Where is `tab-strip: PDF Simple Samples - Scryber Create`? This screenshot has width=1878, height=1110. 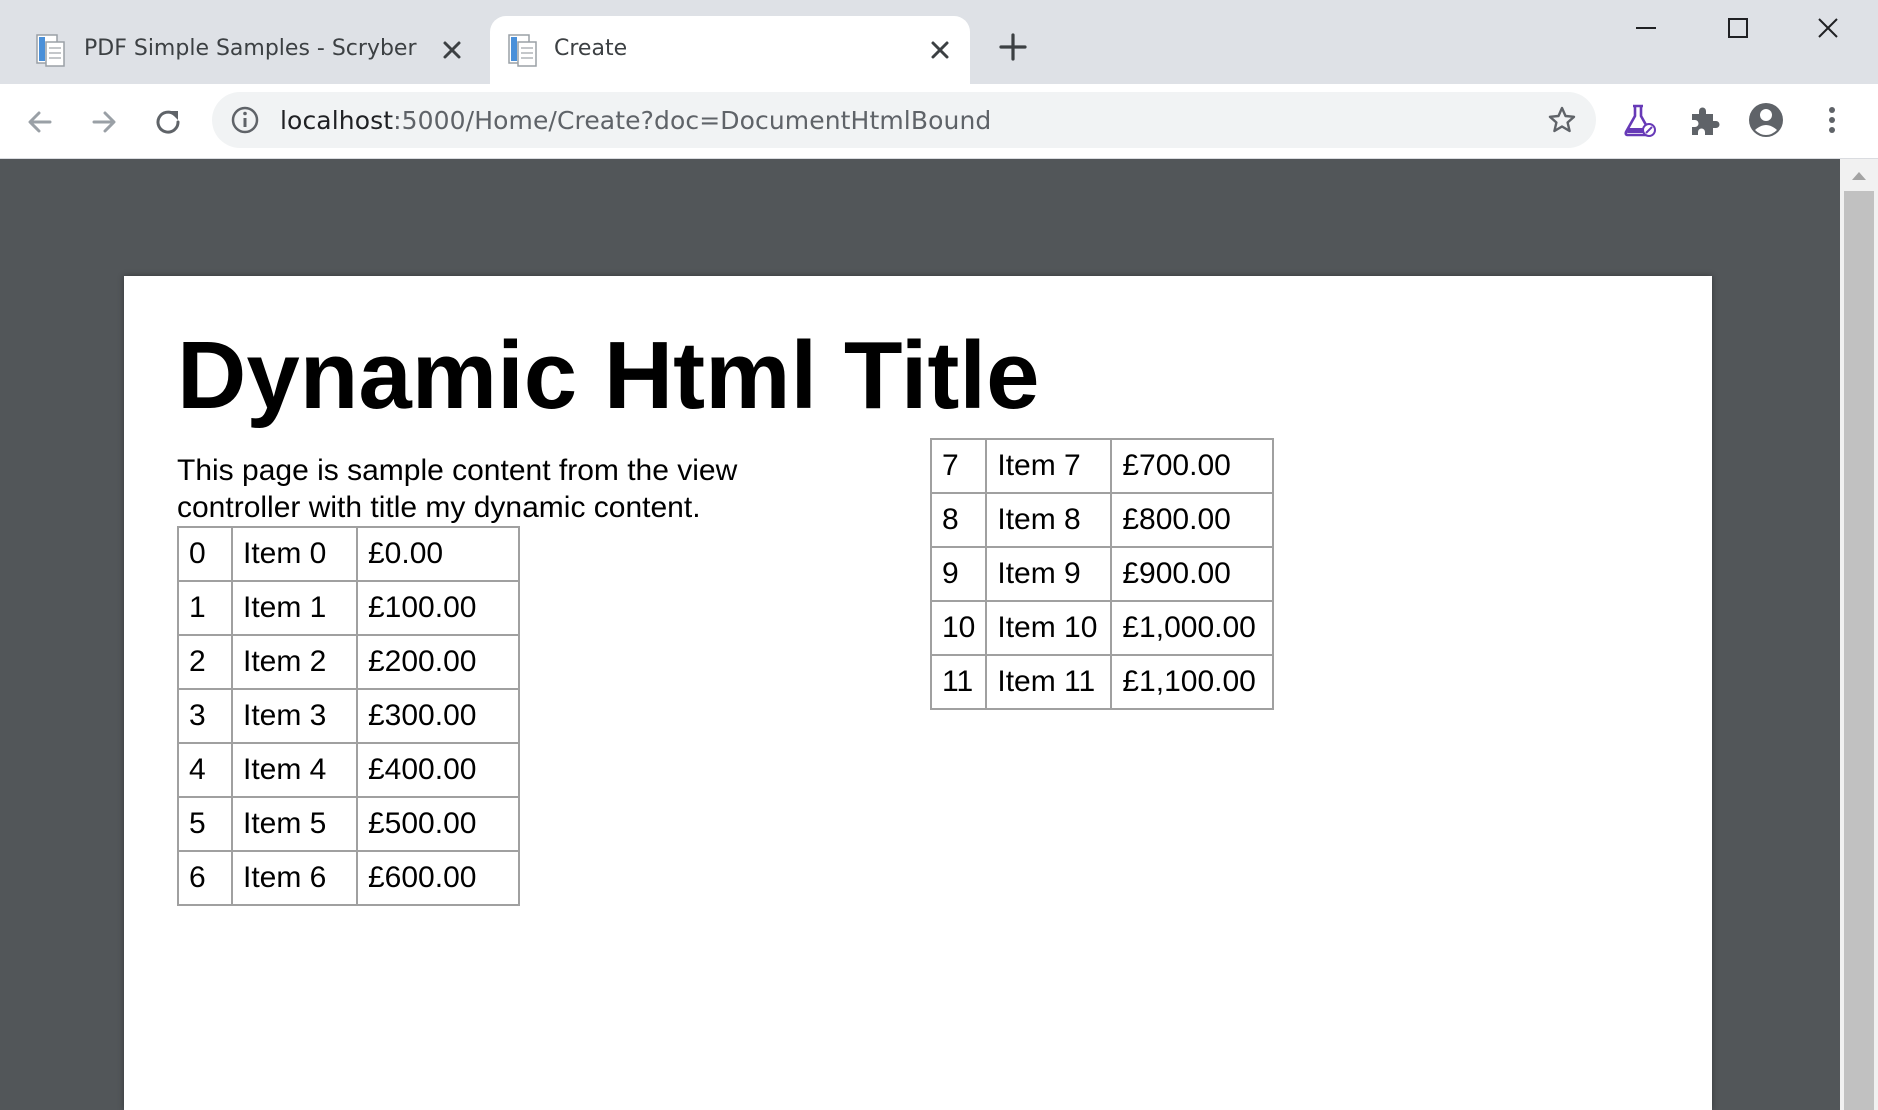
tab-strip: PDF Simple Samples - Scryber Create is located at coordinates (939, 42).